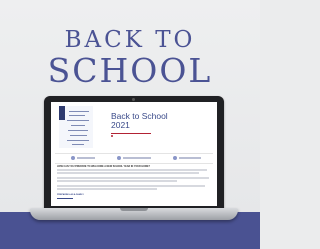  What do you see at coordinates (130, 40) in the screenshot?
I see `headline-line-1: BACK TO` at bounding box center [130, 40].